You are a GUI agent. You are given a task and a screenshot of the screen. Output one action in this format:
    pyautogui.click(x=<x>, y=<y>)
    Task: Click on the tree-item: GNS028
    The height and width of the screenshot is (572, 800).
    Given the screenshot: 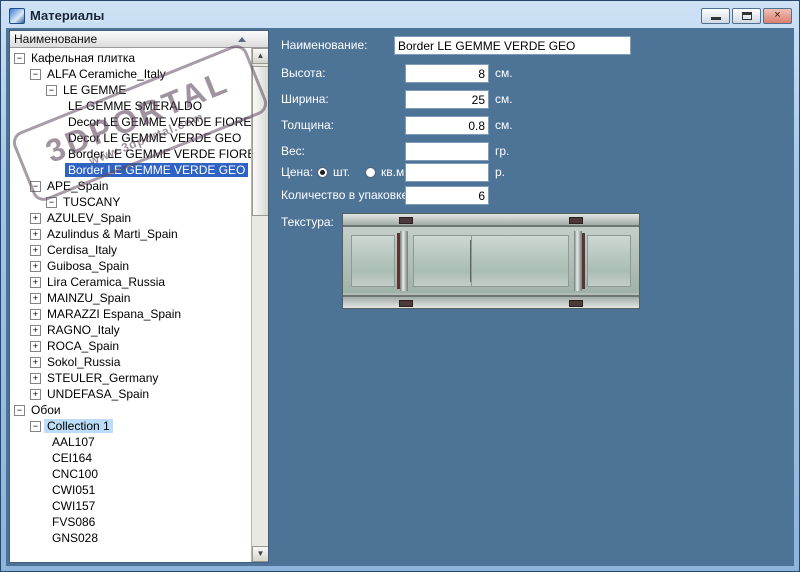 What is the action you would take?
    pyautogui.click(x=130, y=538)
    